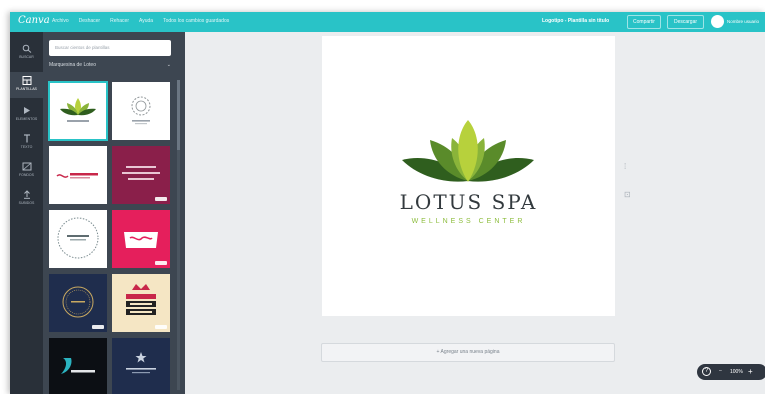 This screenshot has height=394, width=765. What do you see at coordinates (468, 111) in the screenshot?
I see `lotus-logo-graphic` at bounding box center [468, 111].